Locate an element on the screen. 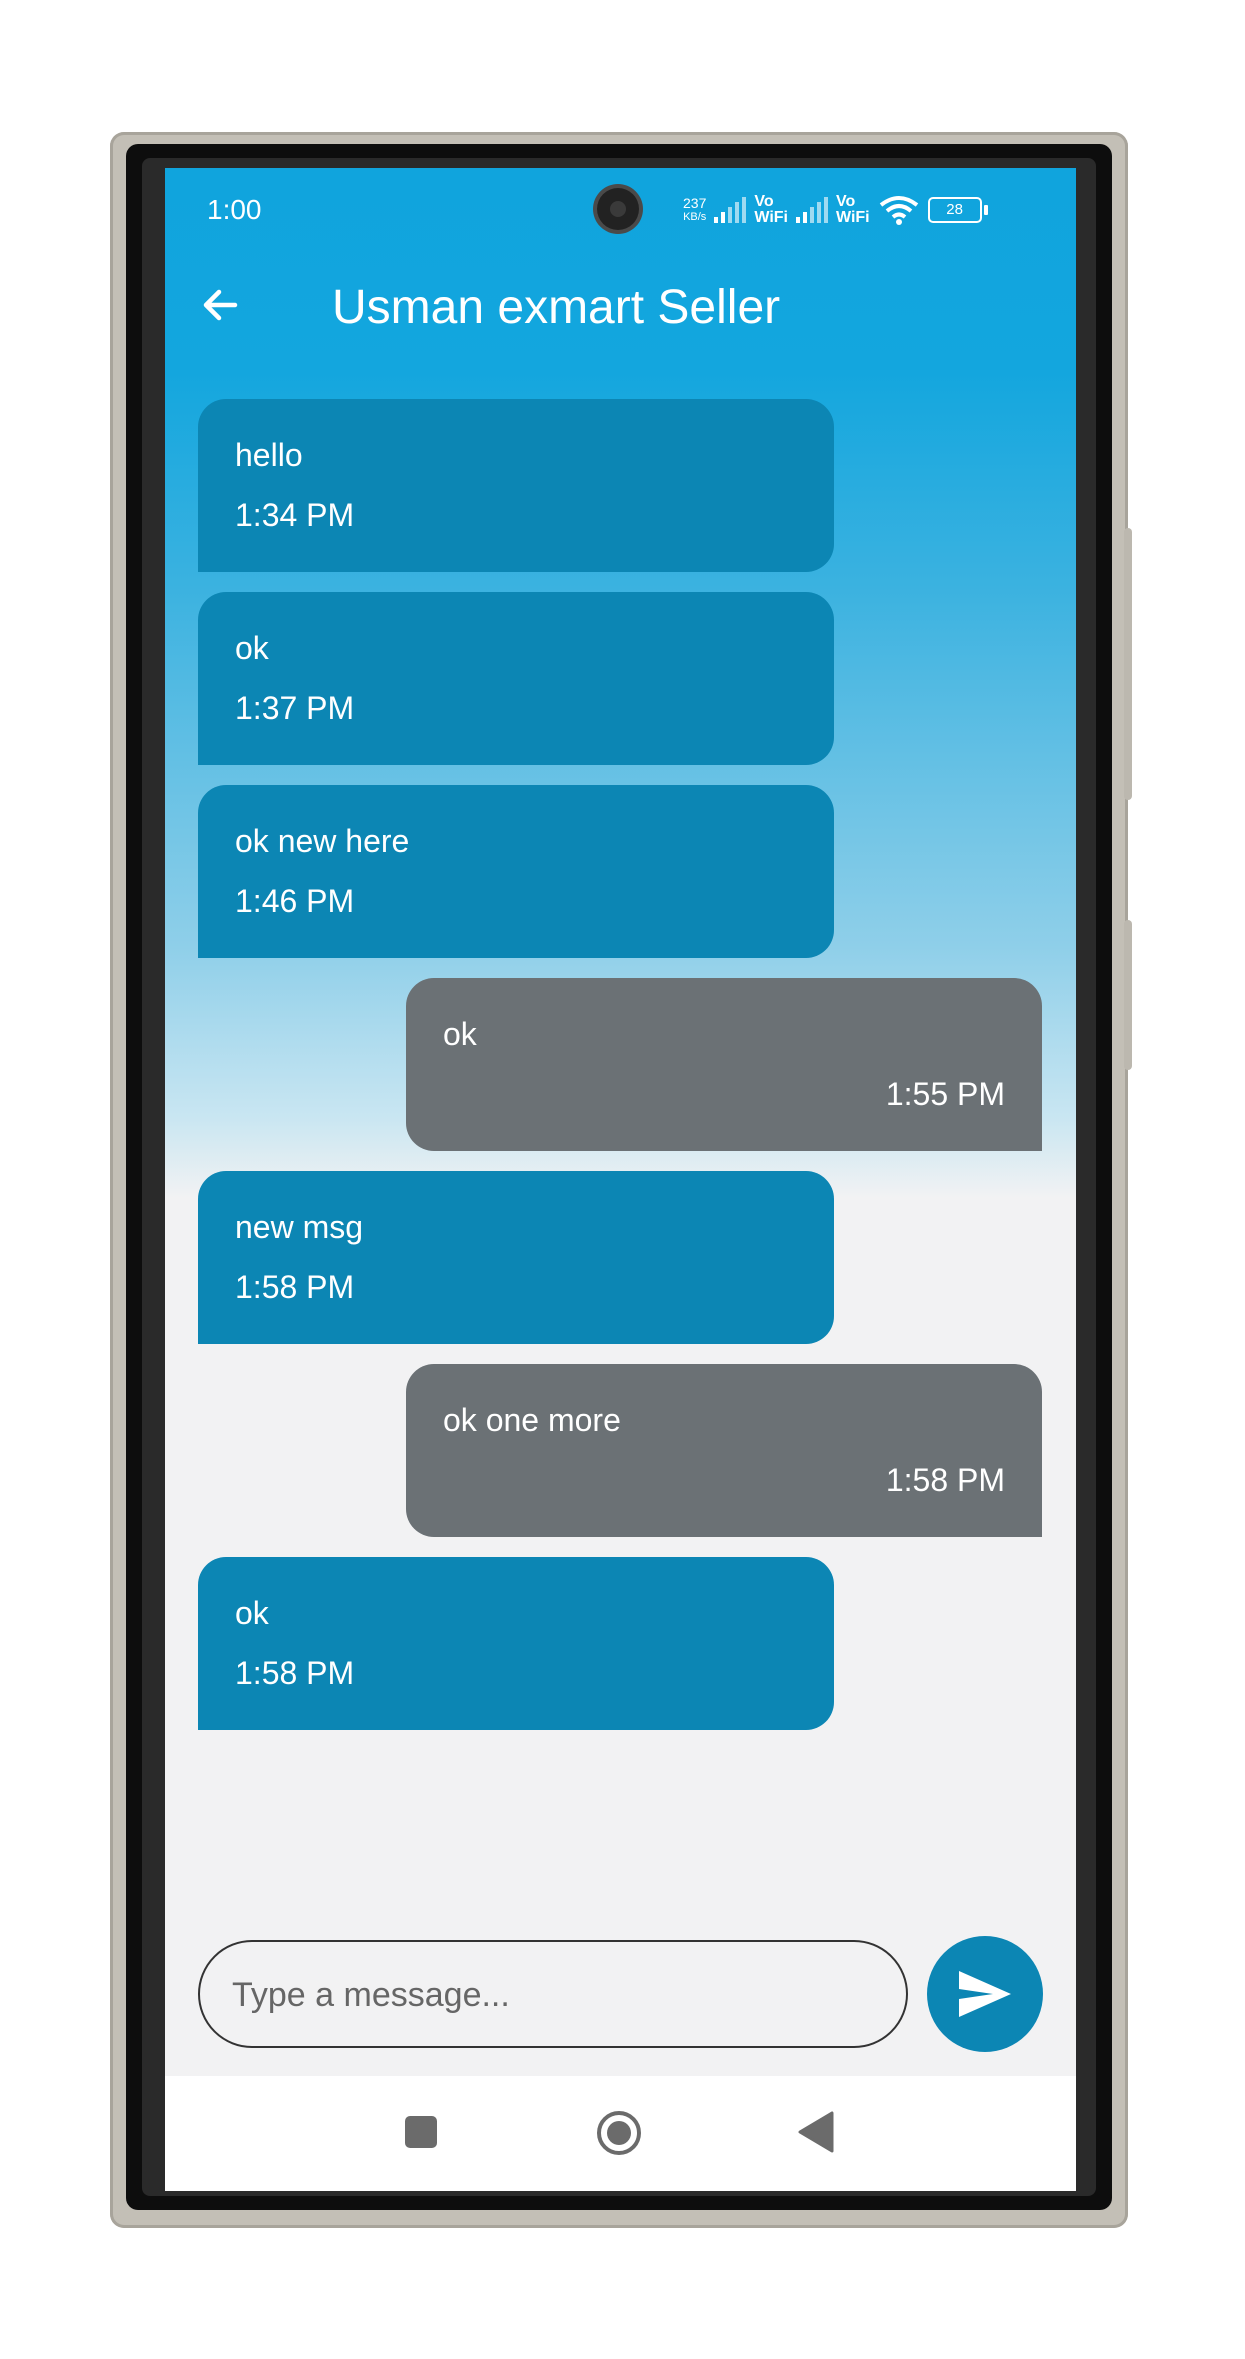 Image resolution: width=1245 pixels, height=2359 pixels. network-speed-value: 237 is located at coordinates (695, 203).